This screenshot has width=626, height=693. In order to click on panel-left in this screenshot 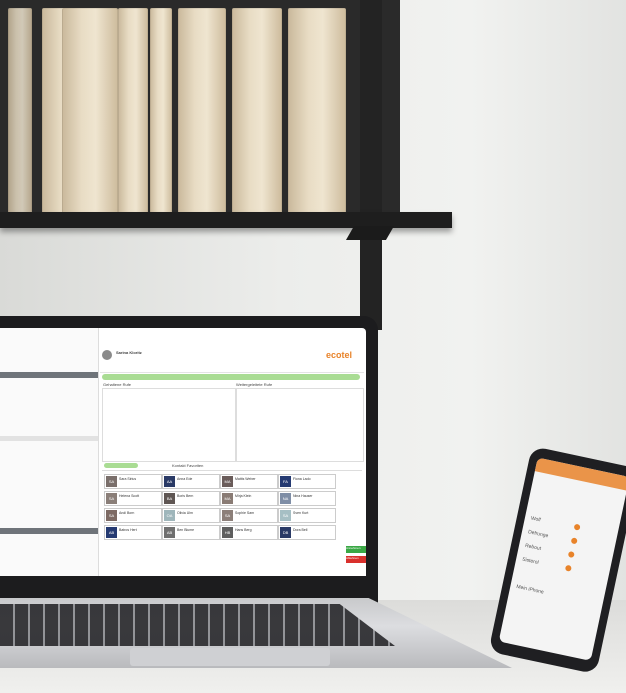, I will do `click(169, 425)`.